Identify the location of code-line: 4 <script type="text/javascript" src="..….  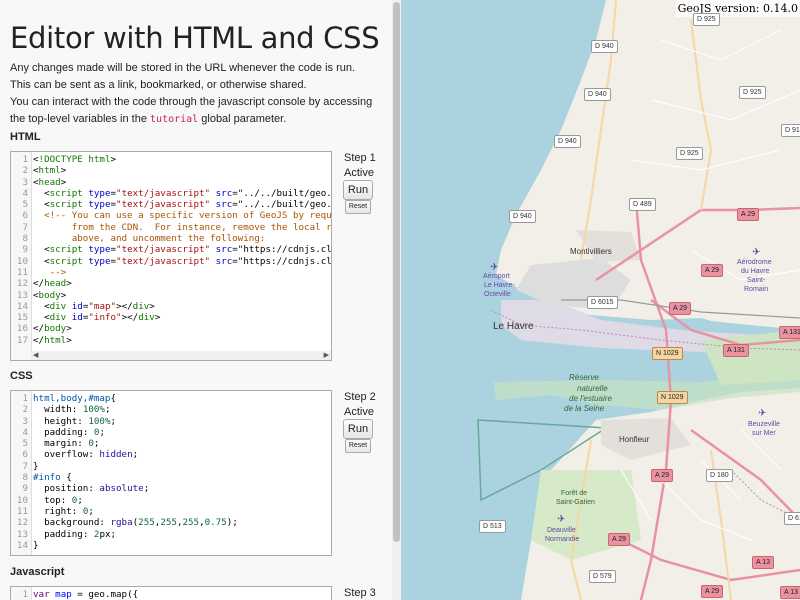
(171, 193).